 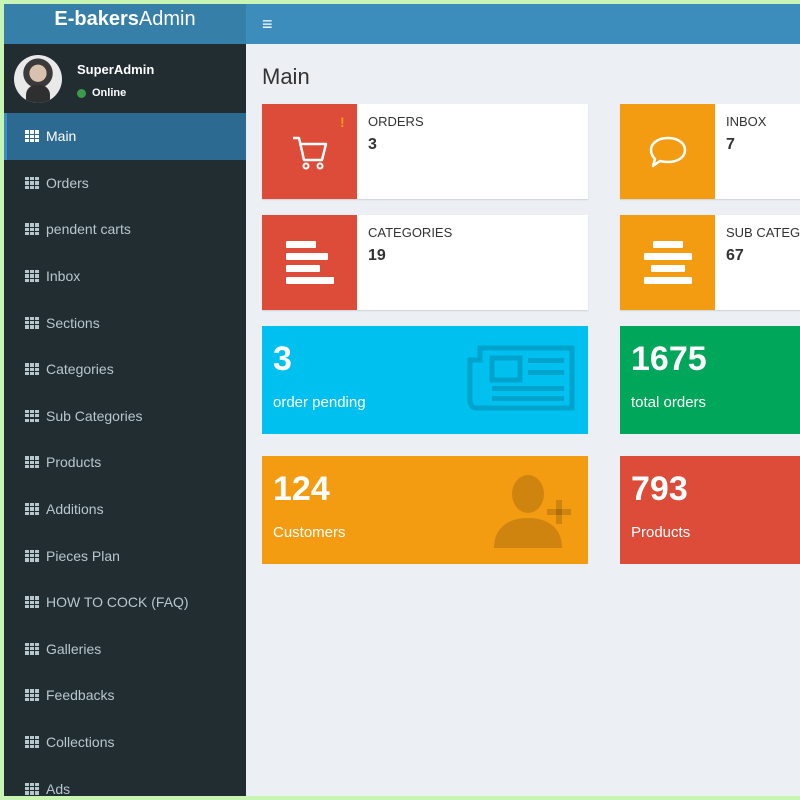 I want to click on small-box-products: 793 Products, so click(x=710, y=510).